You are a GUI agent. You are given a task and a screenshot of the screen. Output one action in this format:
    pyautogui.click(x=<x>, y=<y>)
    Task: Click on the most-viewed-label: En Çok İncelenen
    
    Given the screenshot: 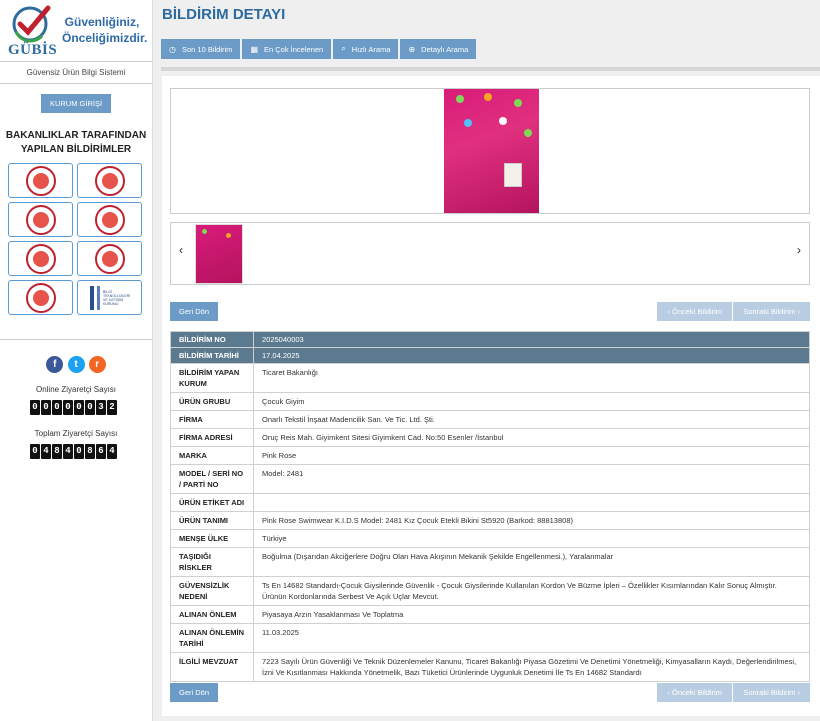 What is the action you would take?
    pyautogui.click(x=294, y=49)
    